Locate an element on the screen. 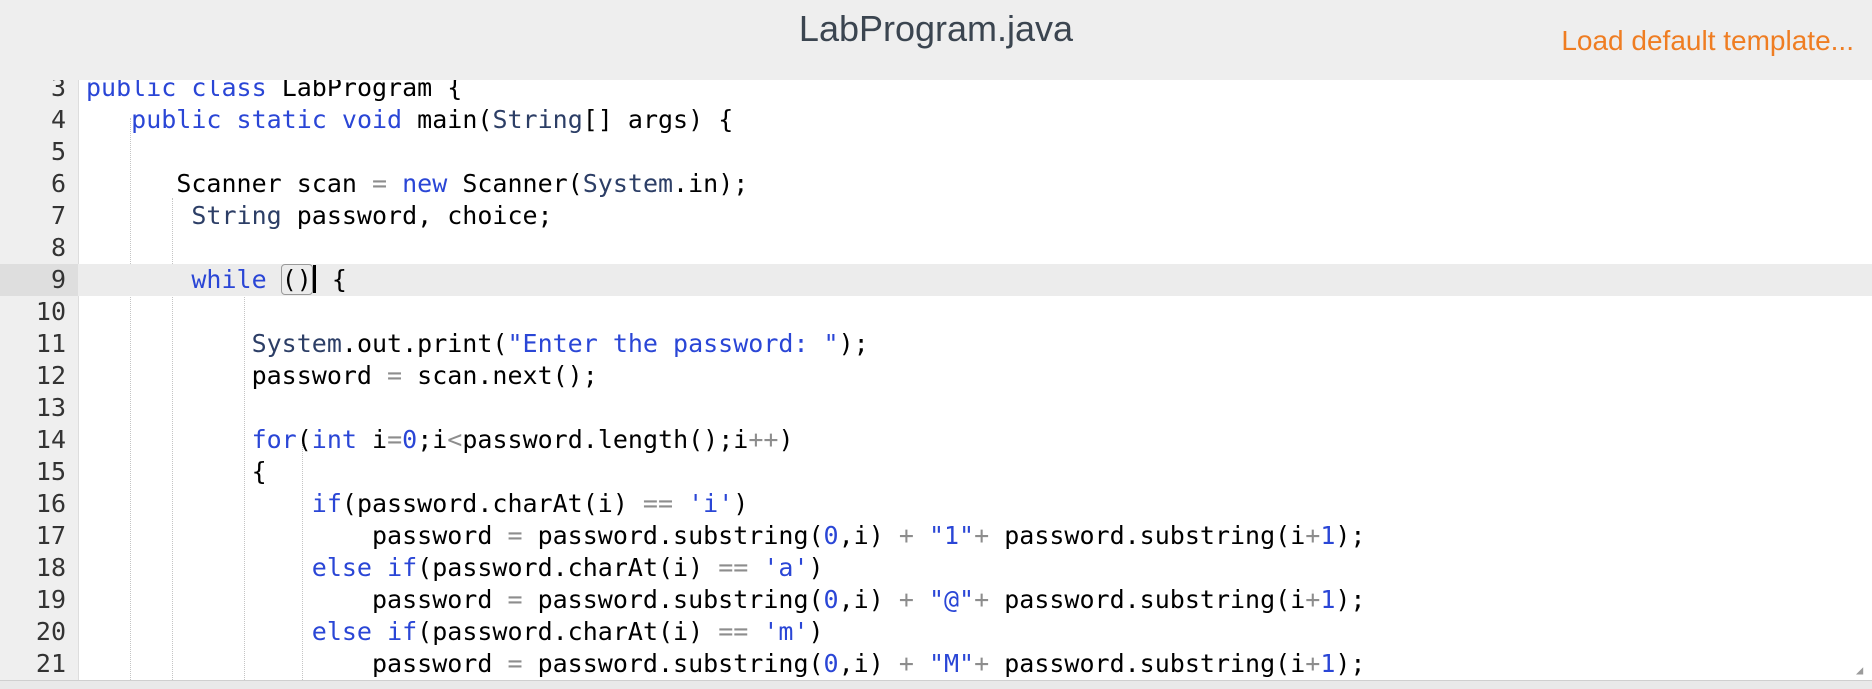 This screenshot has height=689, width=1872. token-text: .out.print( is located at coordinates (424, 343).